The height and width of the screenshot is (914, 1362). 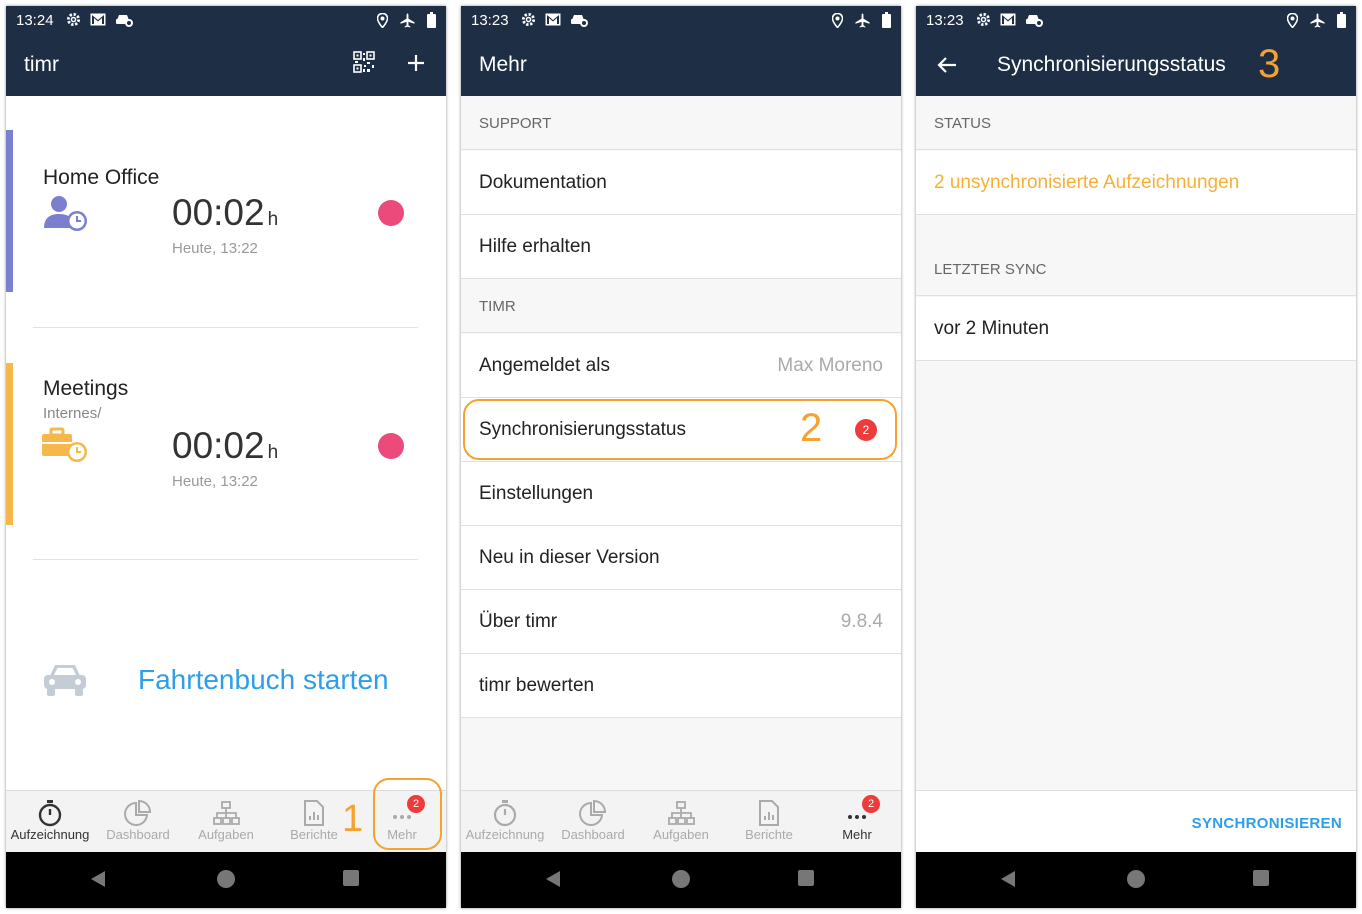 What do you see at coordinates (226, 20) in the screenshot?
I see `status-bar: 13:24` at bounding box center [226, 20].